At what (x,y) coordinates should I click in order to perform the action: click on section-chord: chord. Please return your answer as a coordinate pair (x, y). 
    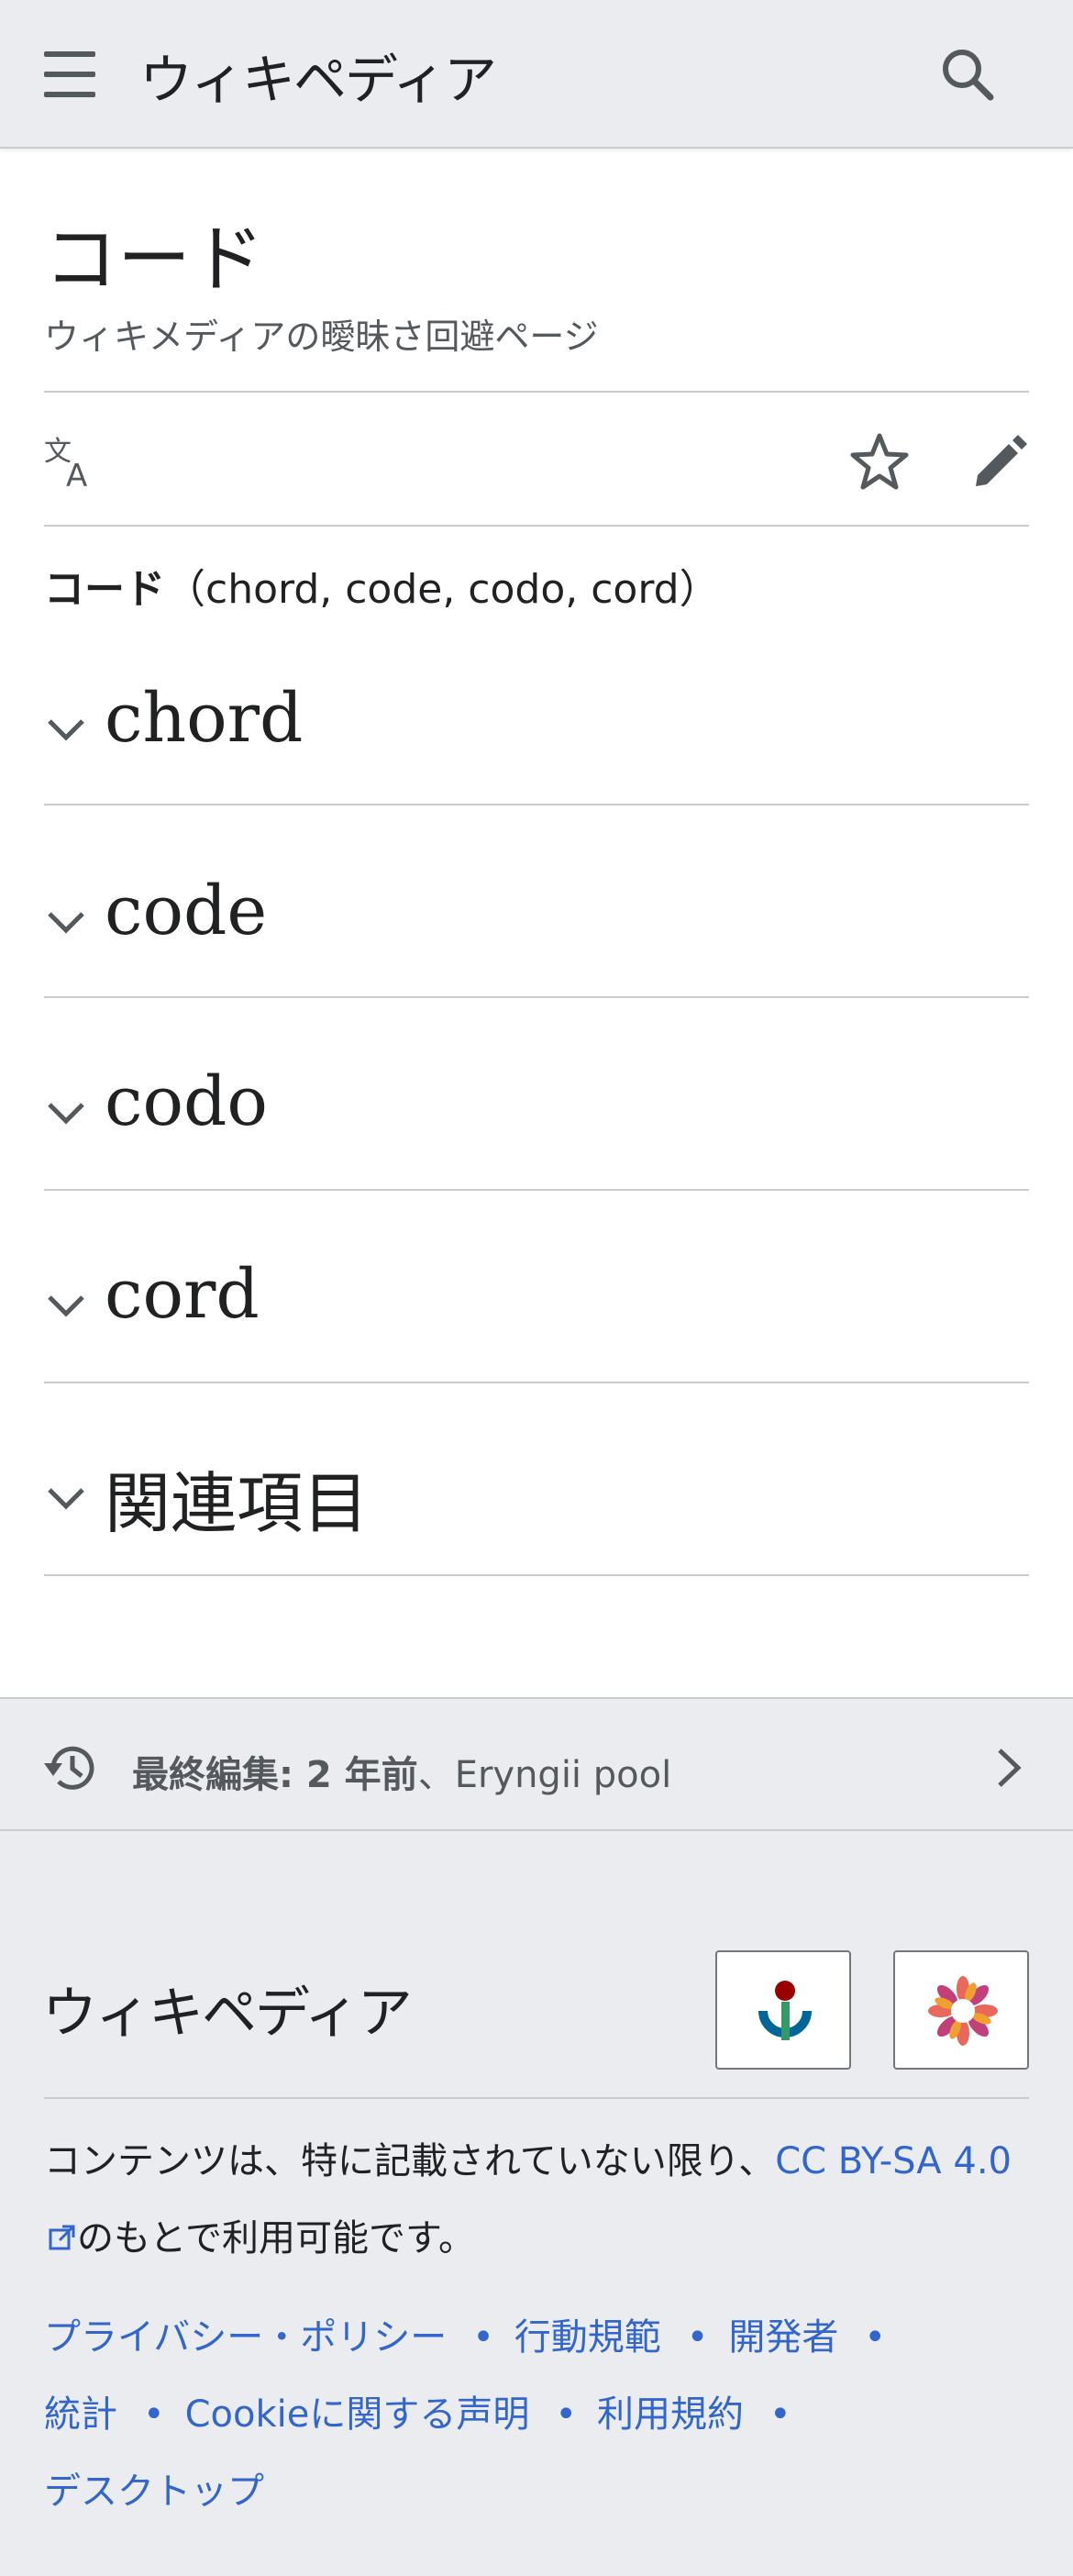
    Looking at the image, I should click on (536, 709).